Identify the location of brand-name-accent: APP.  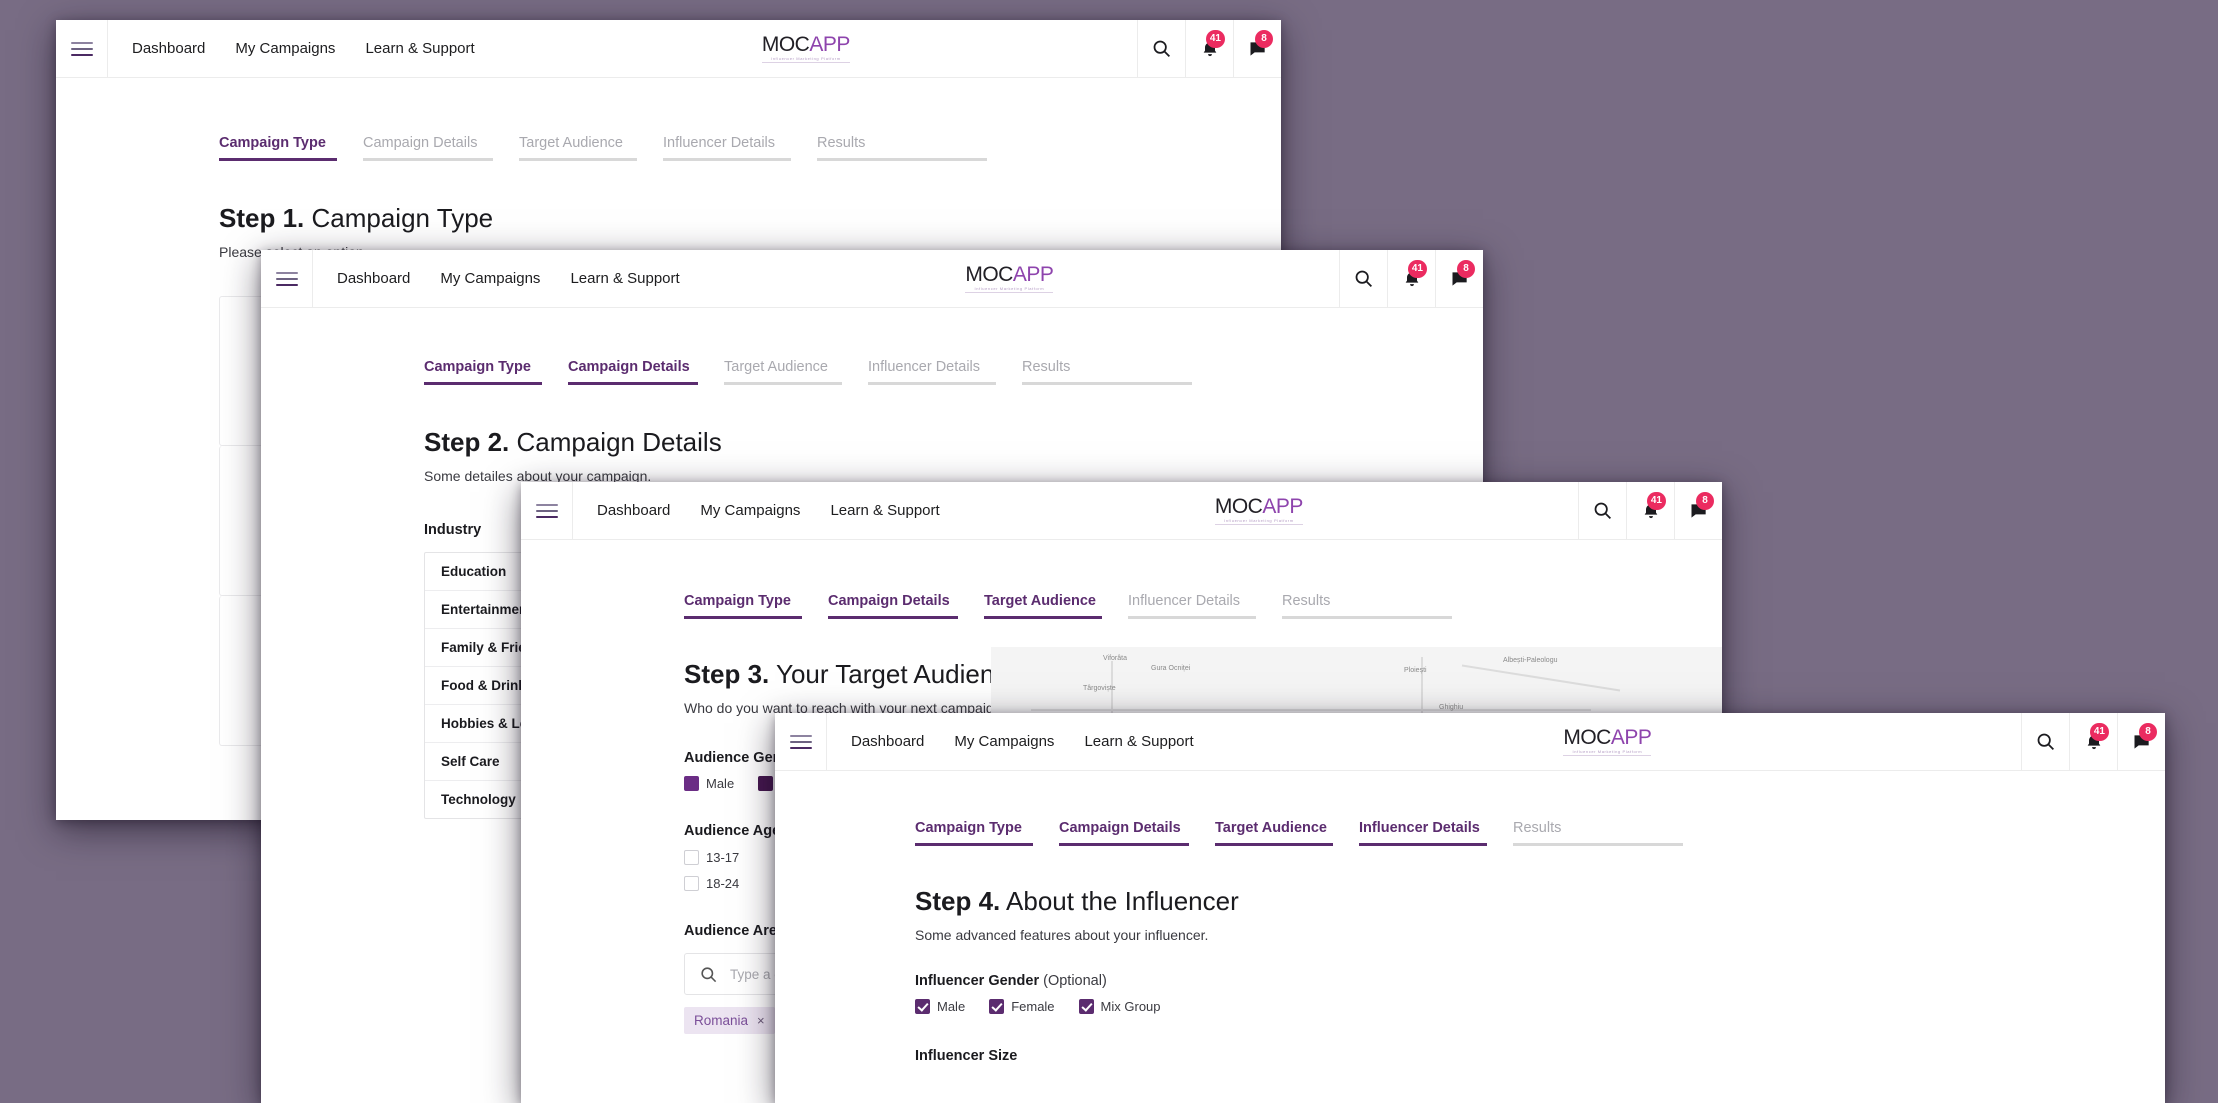
(1631, 737).